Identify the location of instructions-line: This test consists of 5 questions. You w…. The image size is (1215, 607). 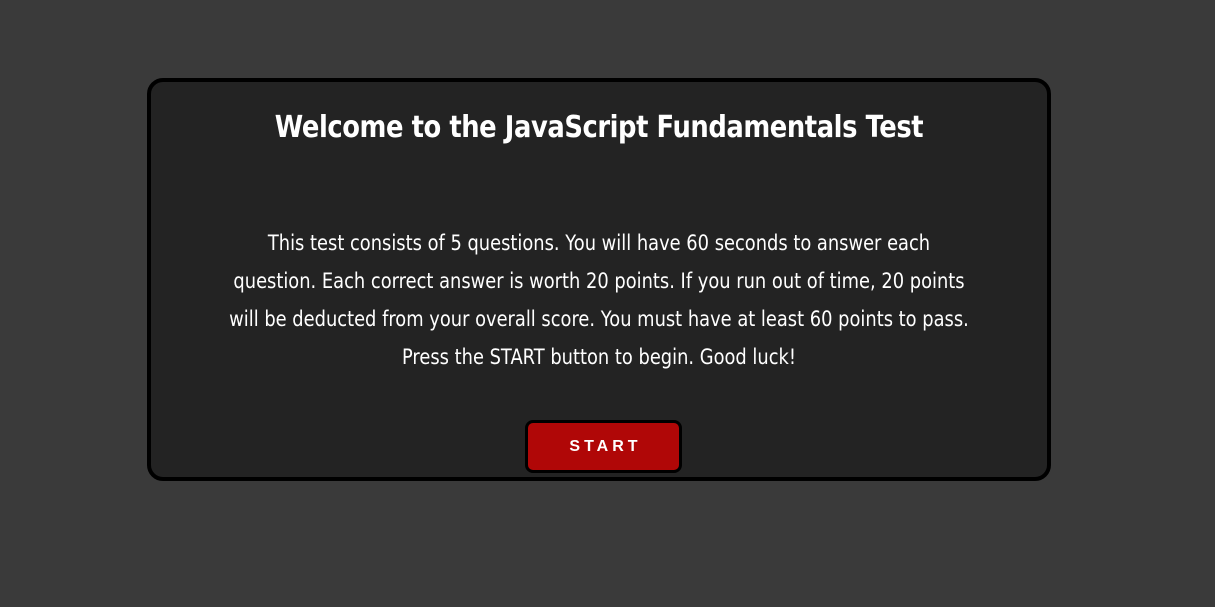
(599, 243).